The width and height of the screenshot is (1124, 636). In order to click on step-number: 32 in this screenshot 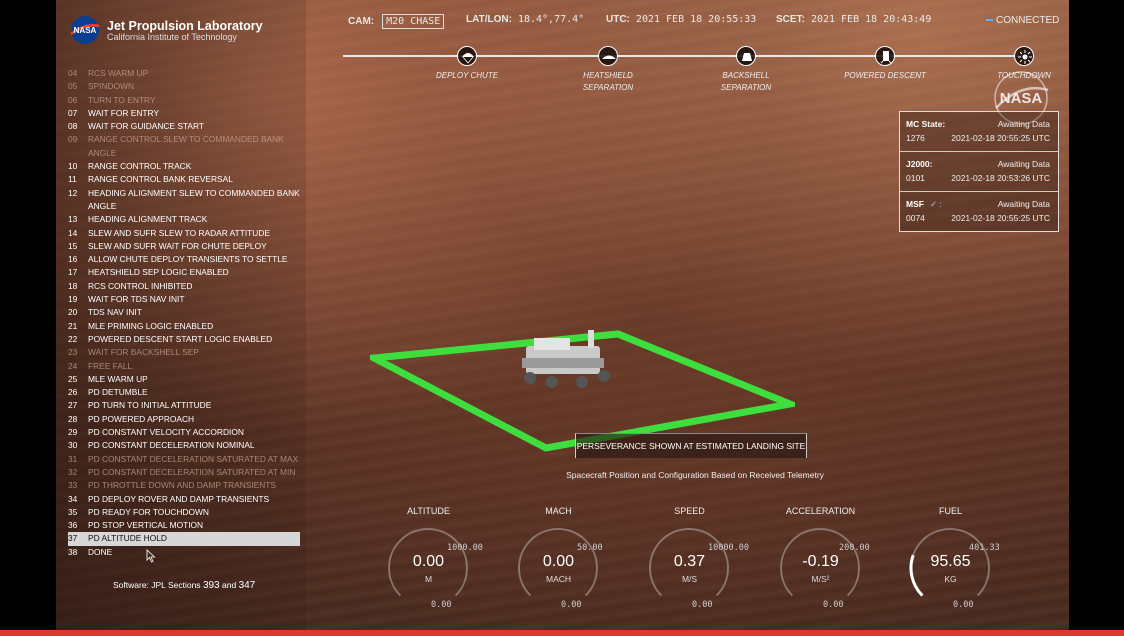, I will do `click(73, 471)`.